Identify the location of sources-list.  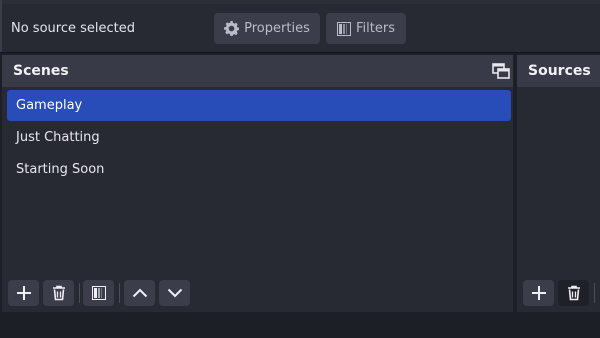
(558, 199).